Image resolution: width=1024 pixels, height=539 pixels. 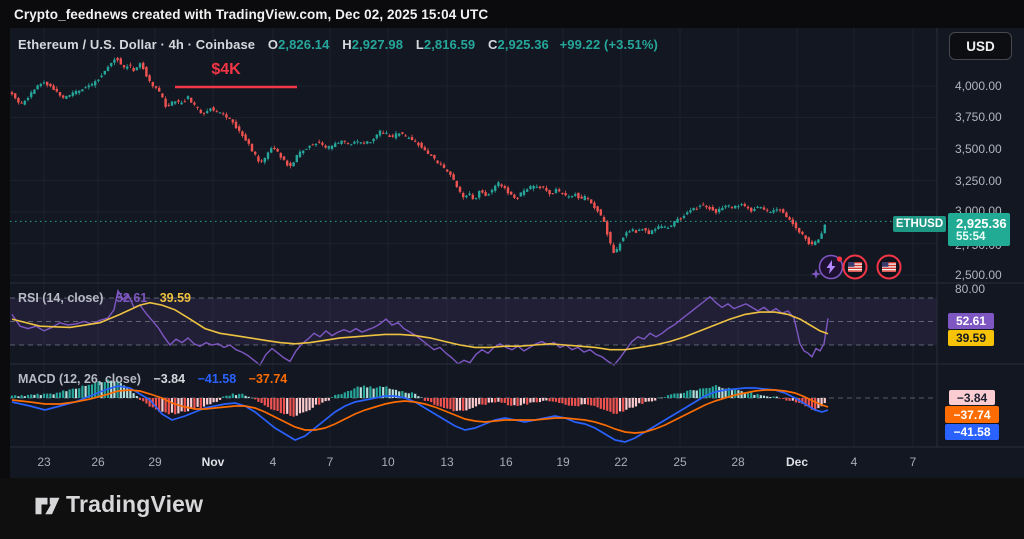 What do you see at coordinates (104, 298) in the screenshot?
I see `rsi-legend: RSI (14, close) 52.61 39.59` at bounding box center [104, 298].